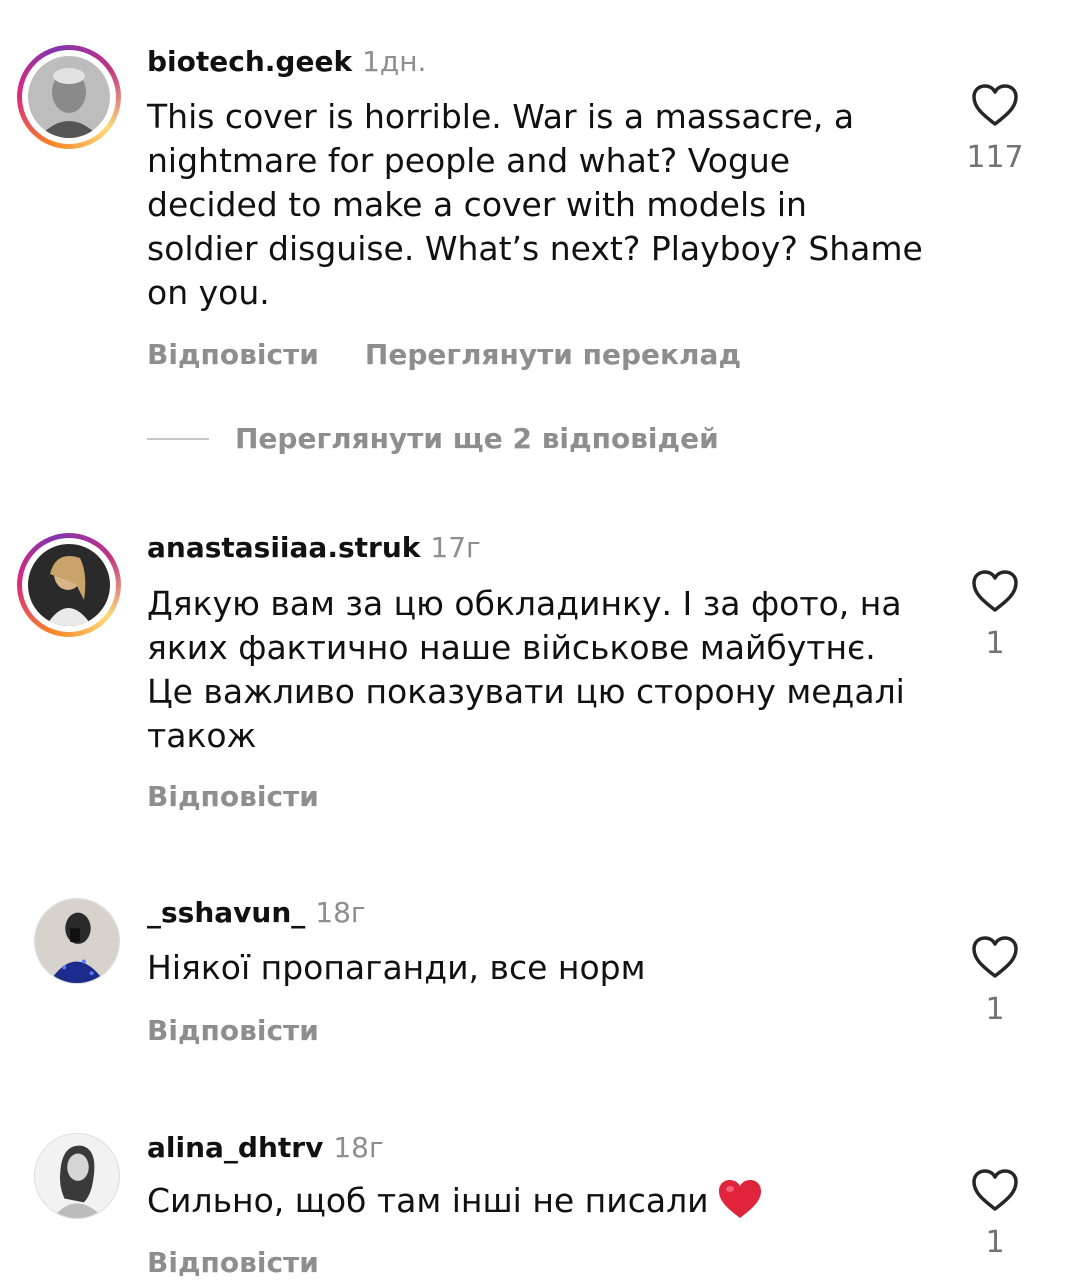 The height and width of the screenshot is (1280, 1072). I want to click on comment-header: biotech.geek 1дн., so click(286, 62).